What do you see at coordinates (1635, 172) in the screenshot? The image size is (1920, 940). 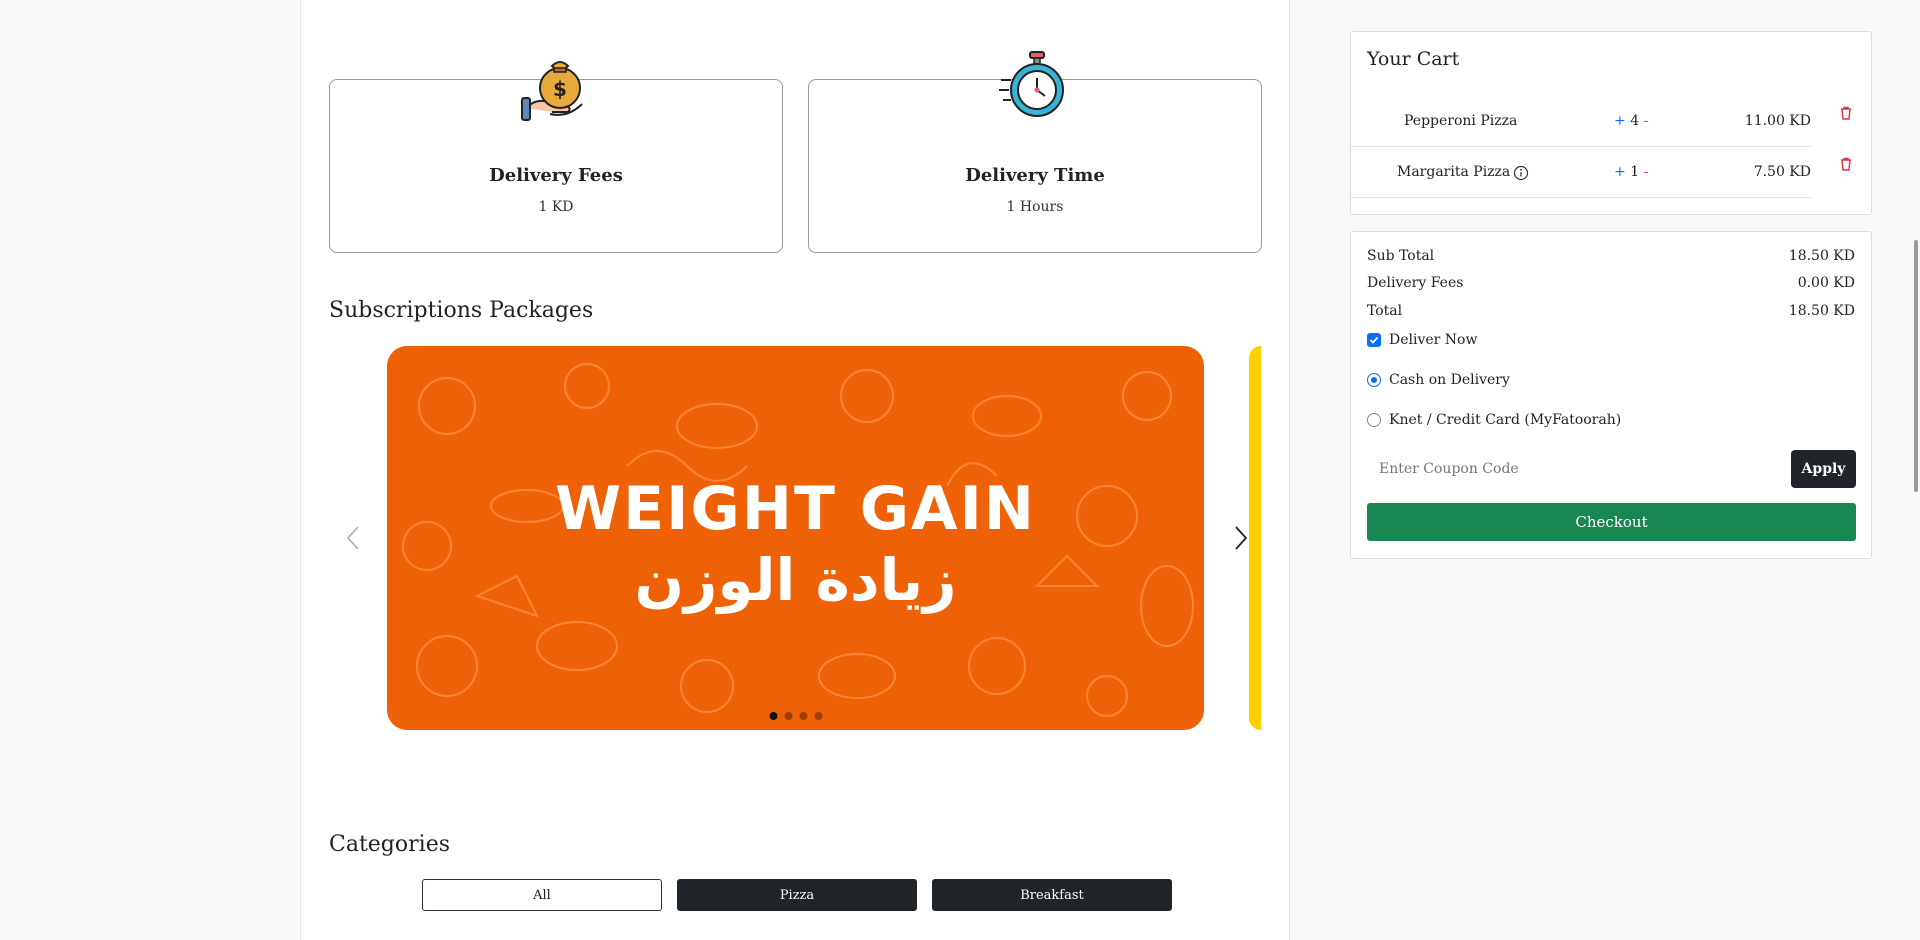 I see `cart-item-quantity: 1` at bounding box center [1635, 172].